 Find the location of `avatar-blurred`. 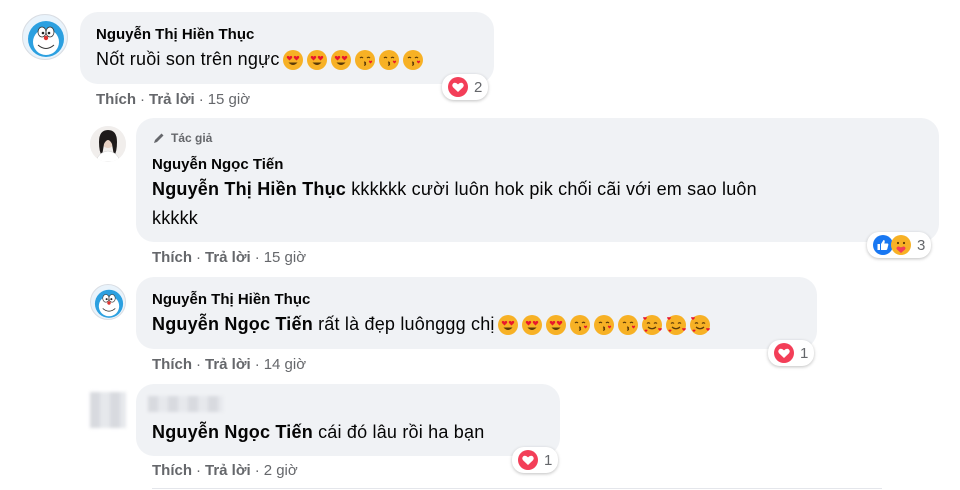

avatar-blurred is located at coordinates (108, 410).